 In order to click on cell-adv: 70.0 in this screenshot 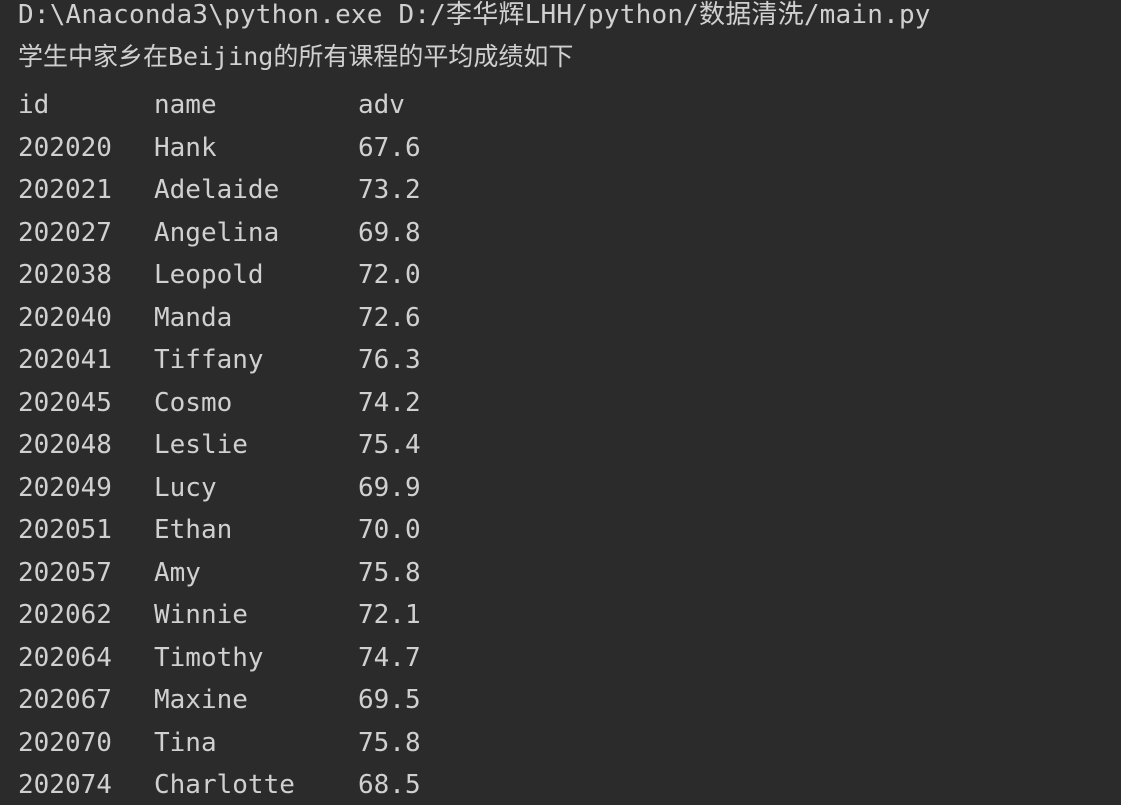, I will do `click(389, 530)`.